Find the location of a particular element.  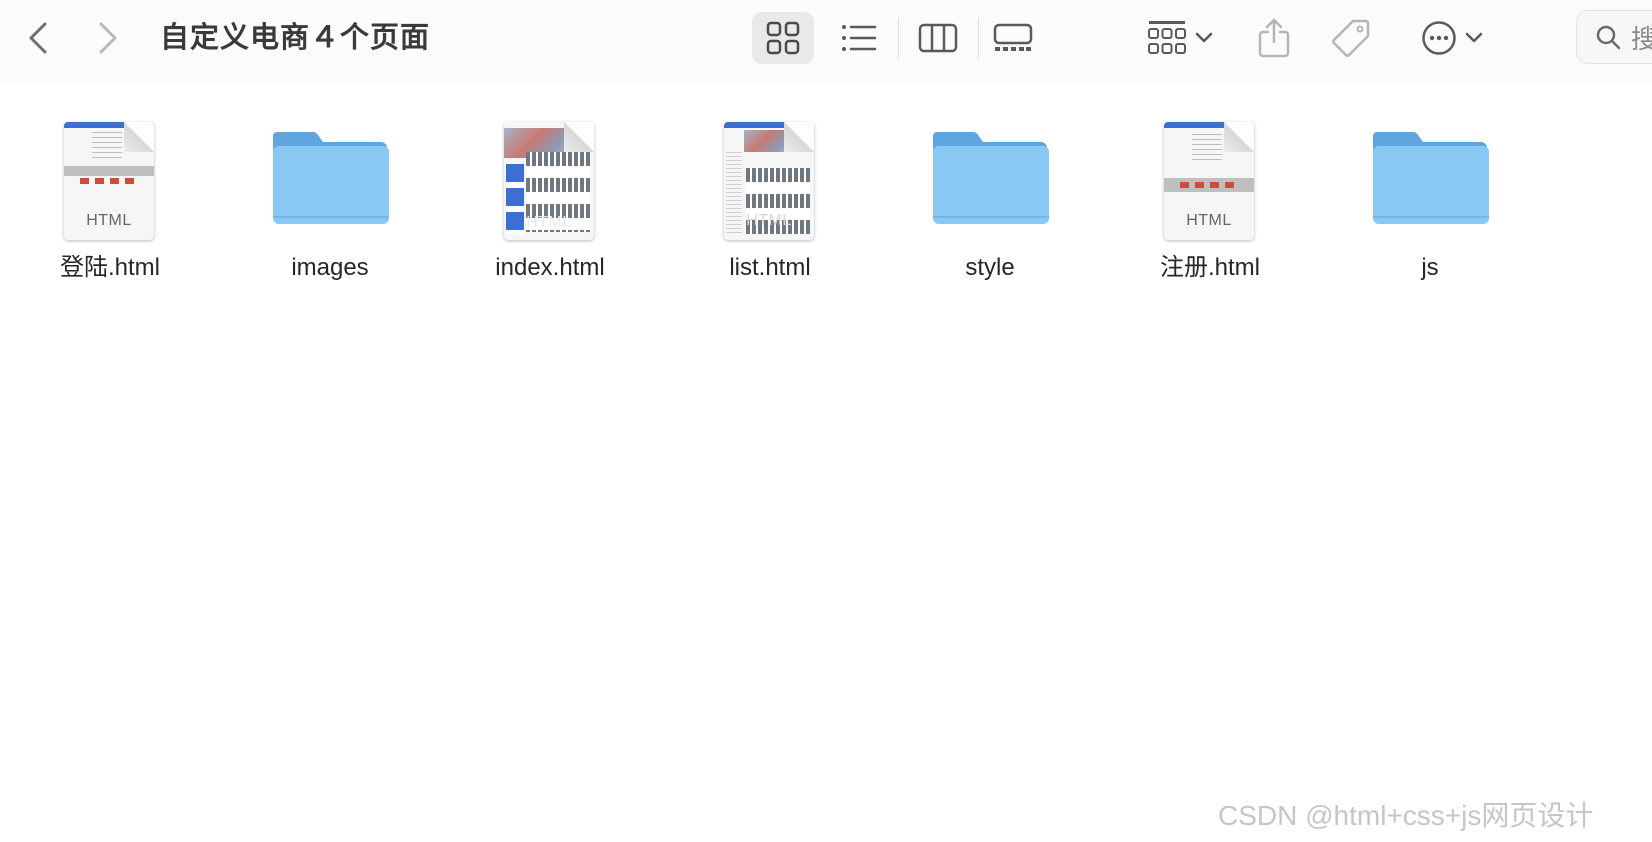

file-item-js-folder: js is located at coordinates (1430, 198).